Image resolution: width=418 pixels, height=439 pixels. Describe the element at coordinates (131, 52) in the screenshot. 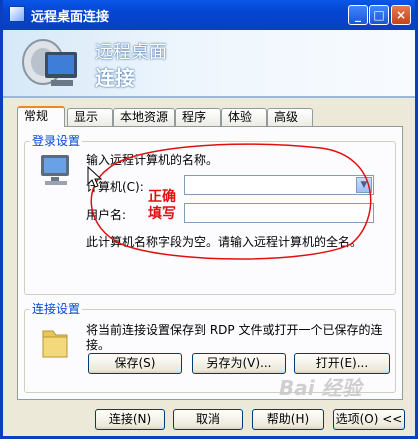

I see `banner-title-line1: 远程桌面` at that location.